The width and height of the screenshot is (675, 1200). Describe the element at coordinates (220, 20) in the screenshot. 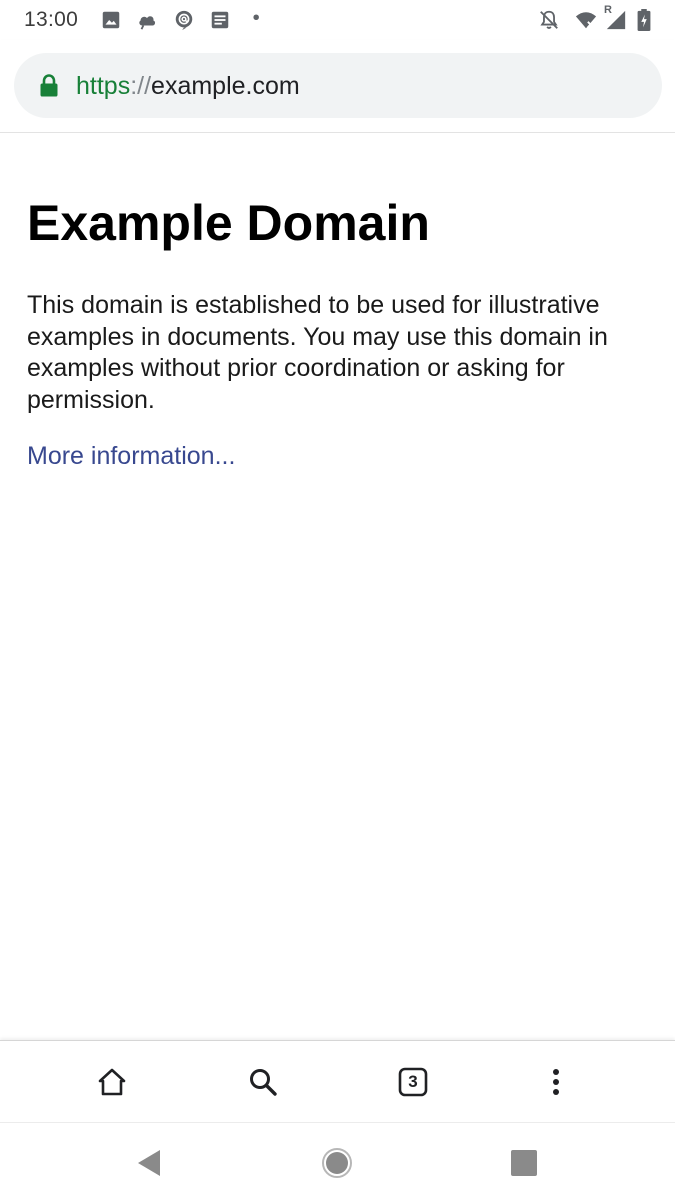

I see `document-icon` at that location.